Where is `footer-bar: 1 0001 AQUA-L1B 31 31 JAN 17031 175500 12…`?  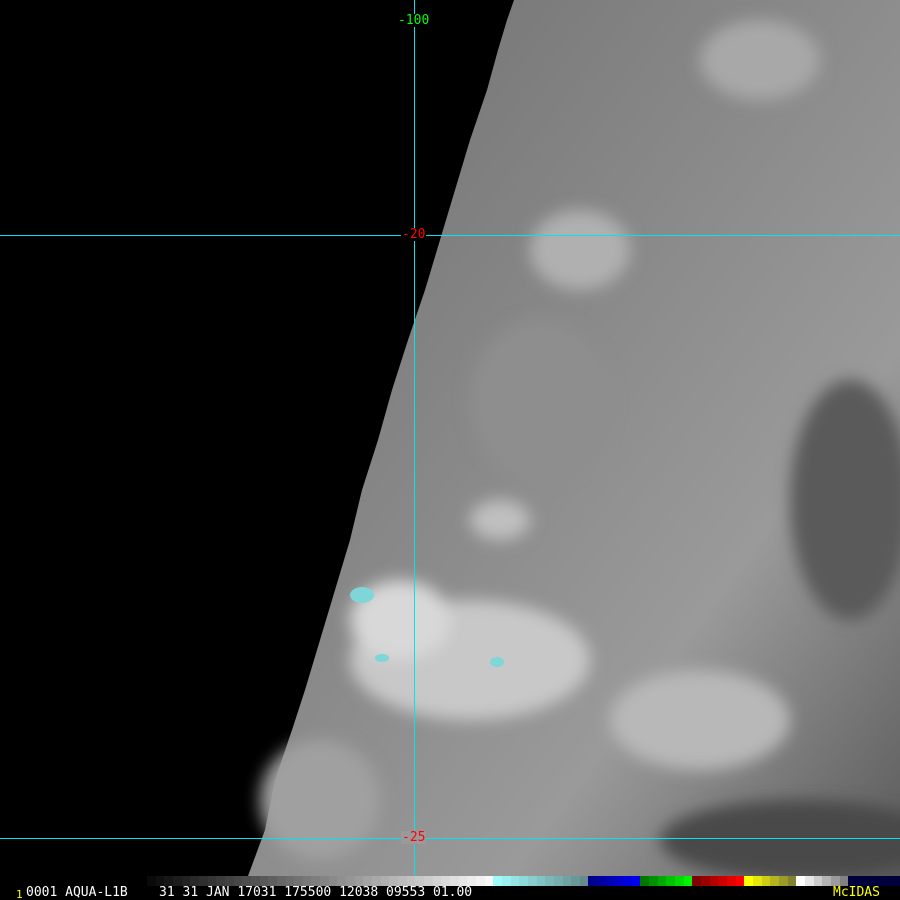 footer-bar: 1 0001 AQUA-L1B 31 31 JAN 17031 175500 12… is located at coordinates (450, 893).